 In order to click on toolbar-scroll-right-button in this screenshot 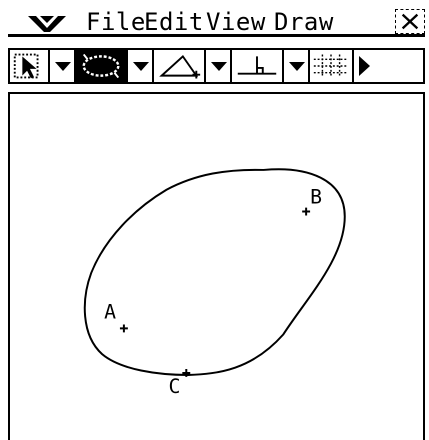, I will do `click(364, 66)`.